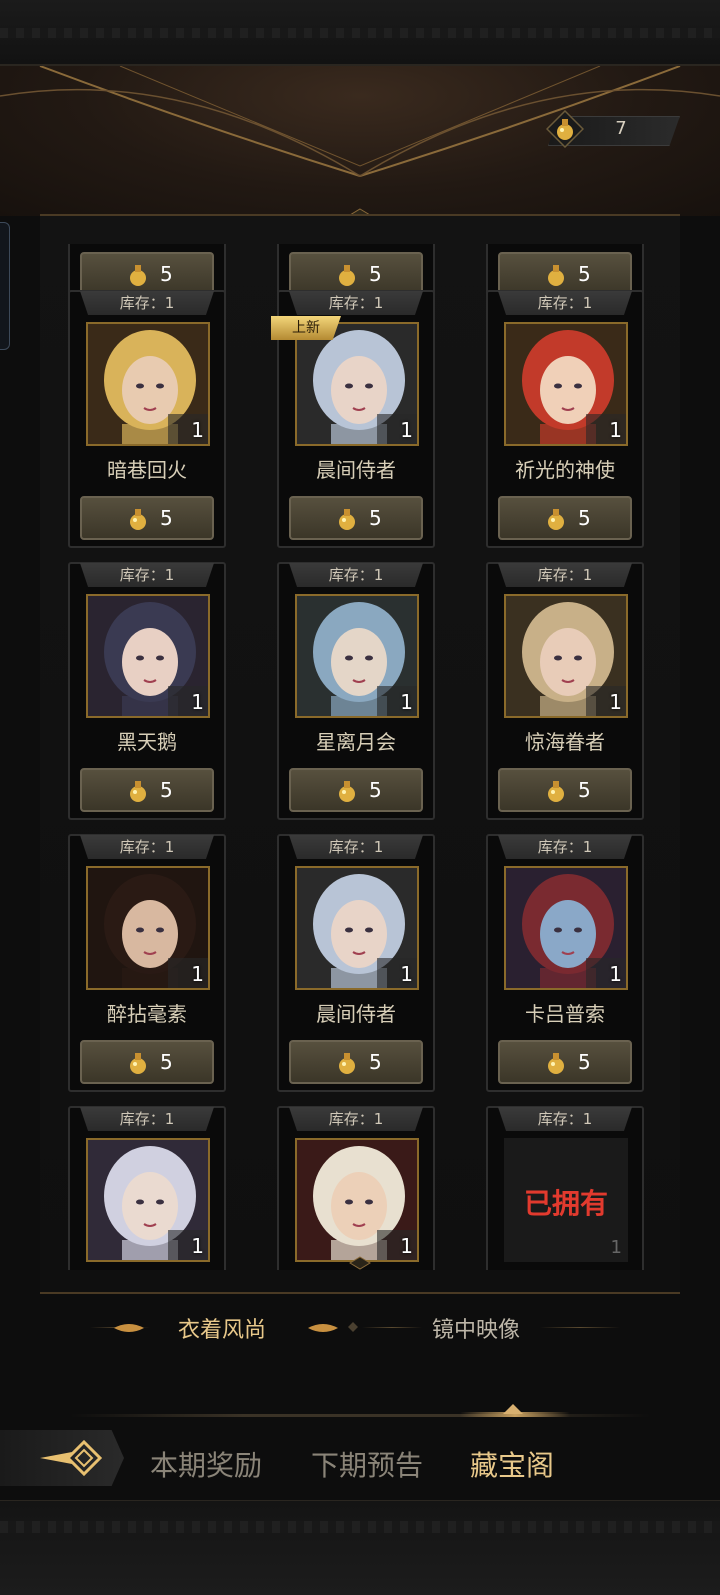 This screenshot has width=720, height=1595. What do you see at coordinates (356, 742) in the screenshot?
I see `character-name: 星离月会` at bounding box center [356, 742].